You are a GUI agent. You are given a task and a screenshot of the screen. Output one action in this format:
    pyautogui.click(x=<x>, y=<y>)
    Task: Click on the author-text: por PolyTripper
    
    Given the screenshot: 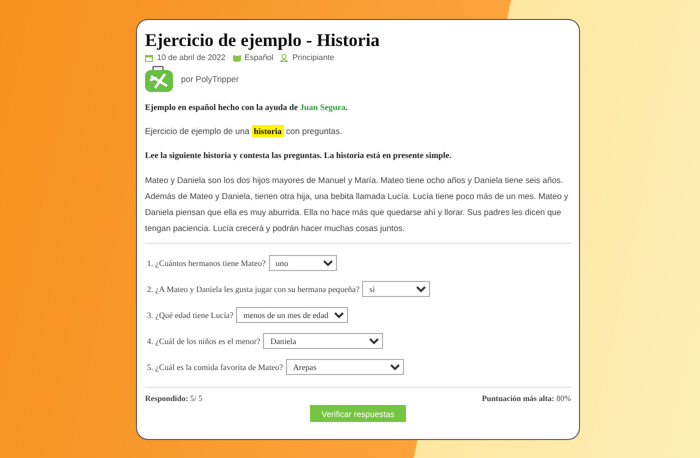 What is the action you would take?
    pyautogui.click(x=210, y=79)
    